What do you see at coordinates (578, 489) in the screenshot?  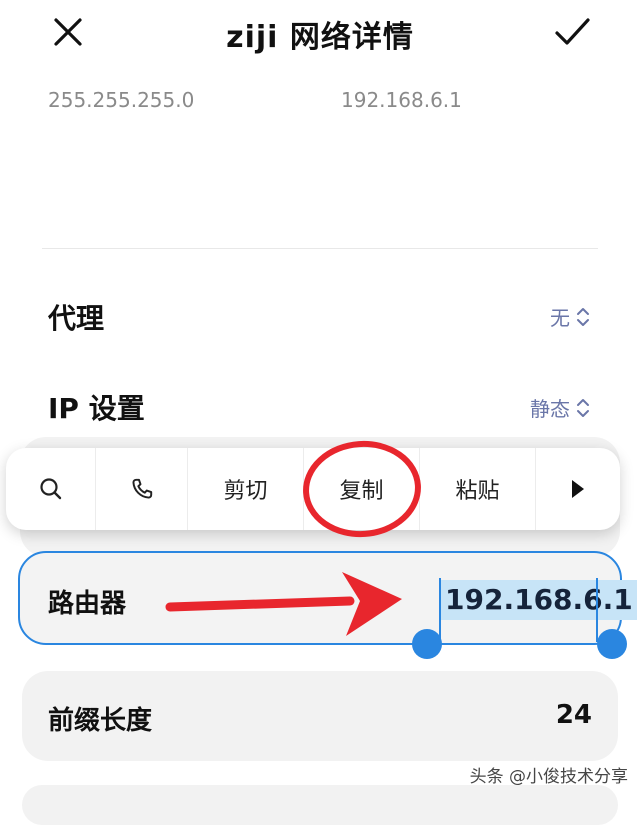 I see `play-arrow-icon` at bounding box center [578, 489].